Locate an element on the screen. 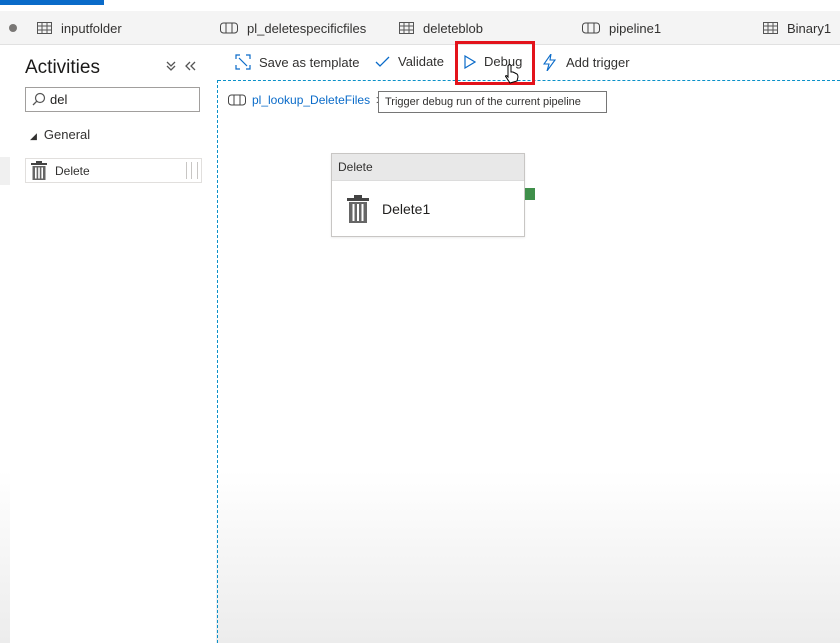 The height and width of the screenshot is (643, 840). general-group-header: ◢ General is located at coordinates (60, 134).